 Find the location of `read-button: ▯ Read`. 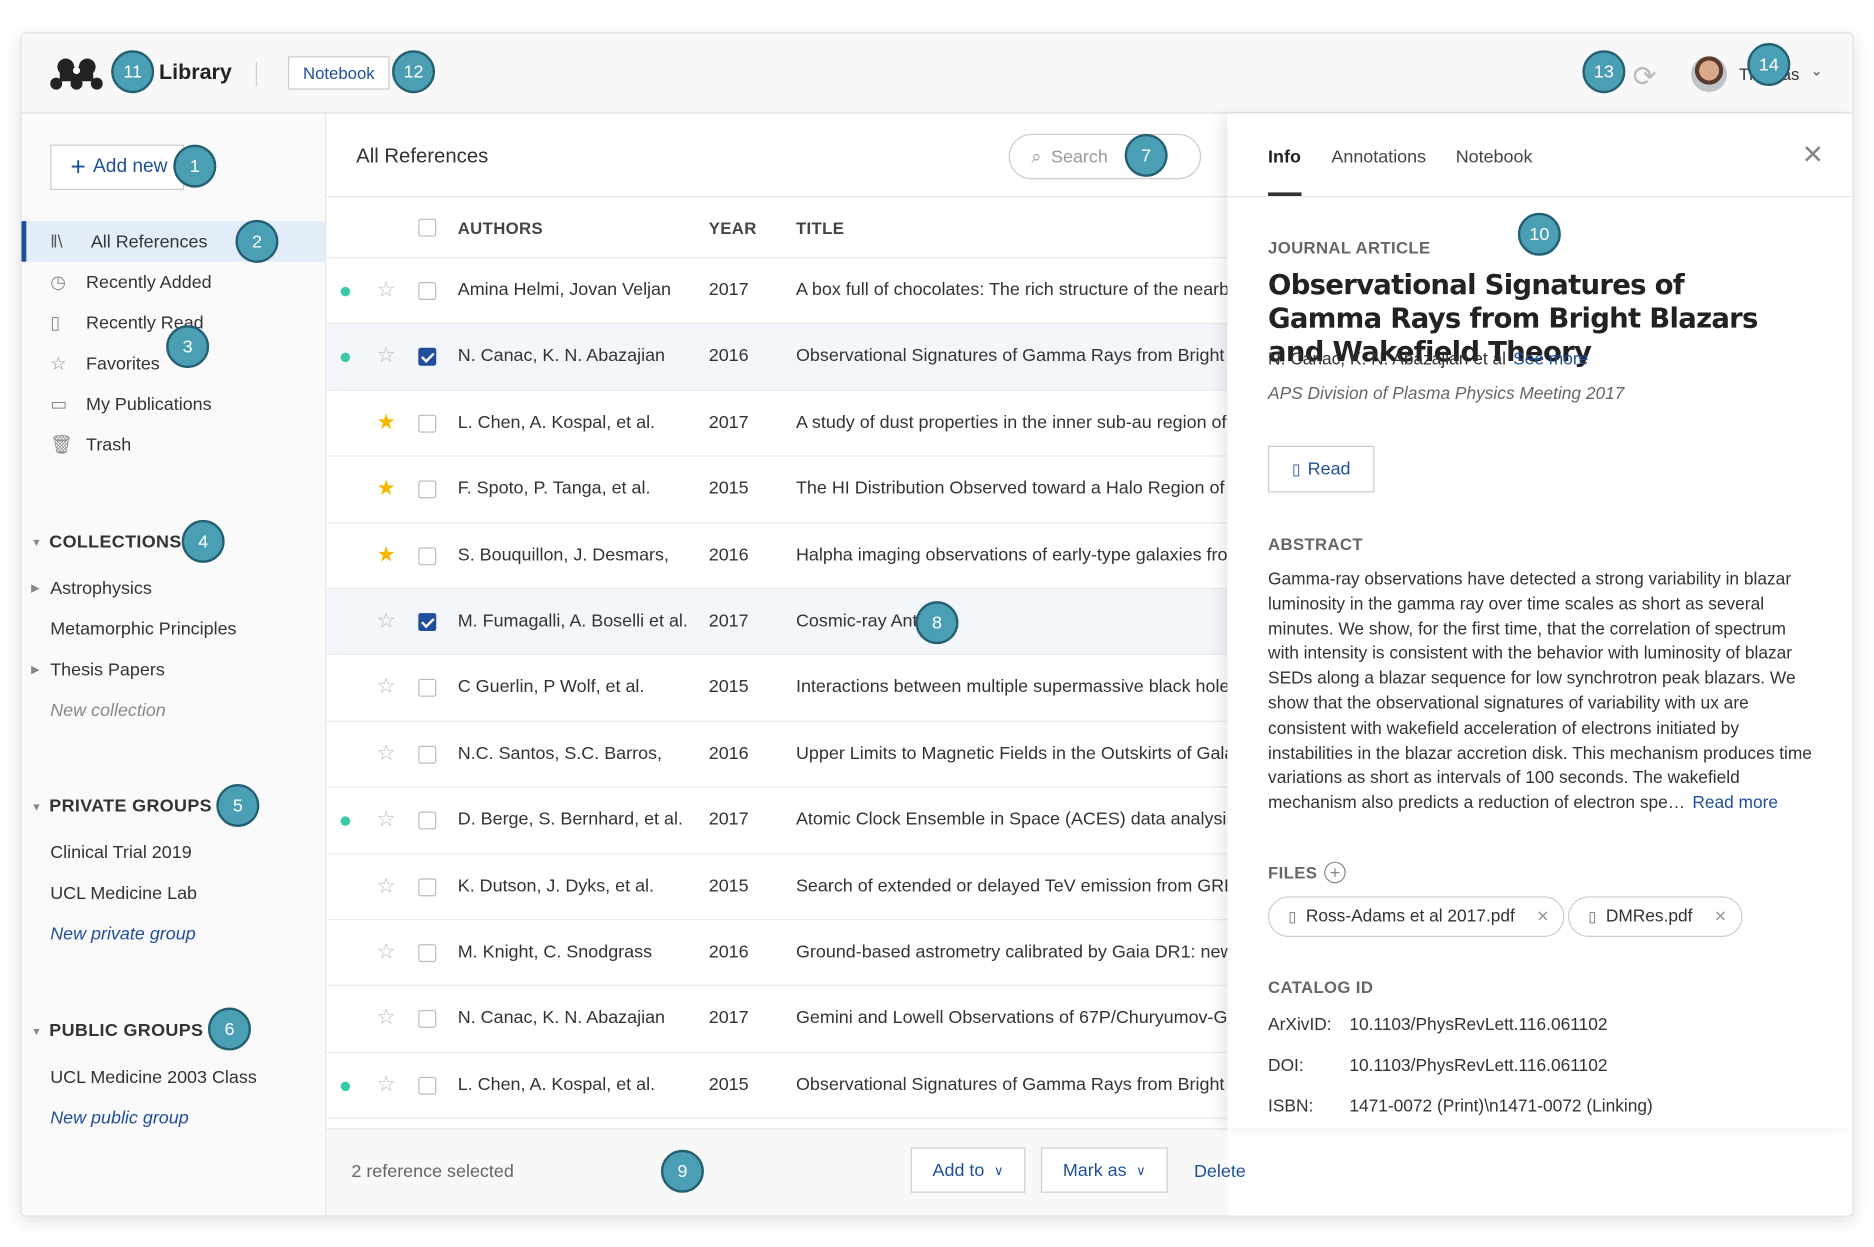

read-button: ▯ Read is located at coordinates (1321, 469).